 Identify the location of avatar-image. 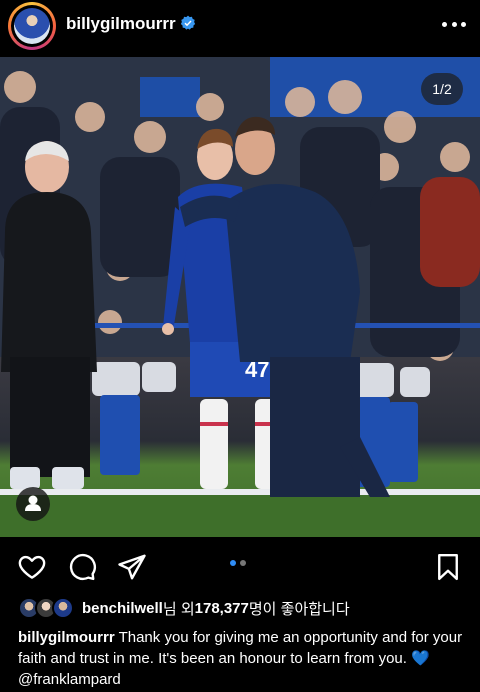
(32, 26).